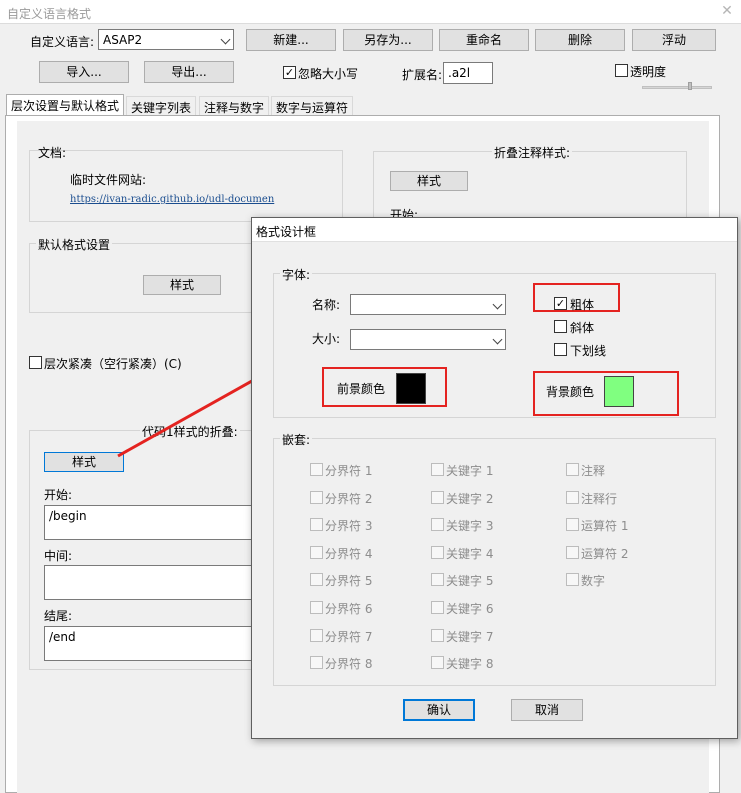  What do you see at coordinates (428, 304) in the screenshot?
I see `font-name-select` at bounding box center [428, 304].